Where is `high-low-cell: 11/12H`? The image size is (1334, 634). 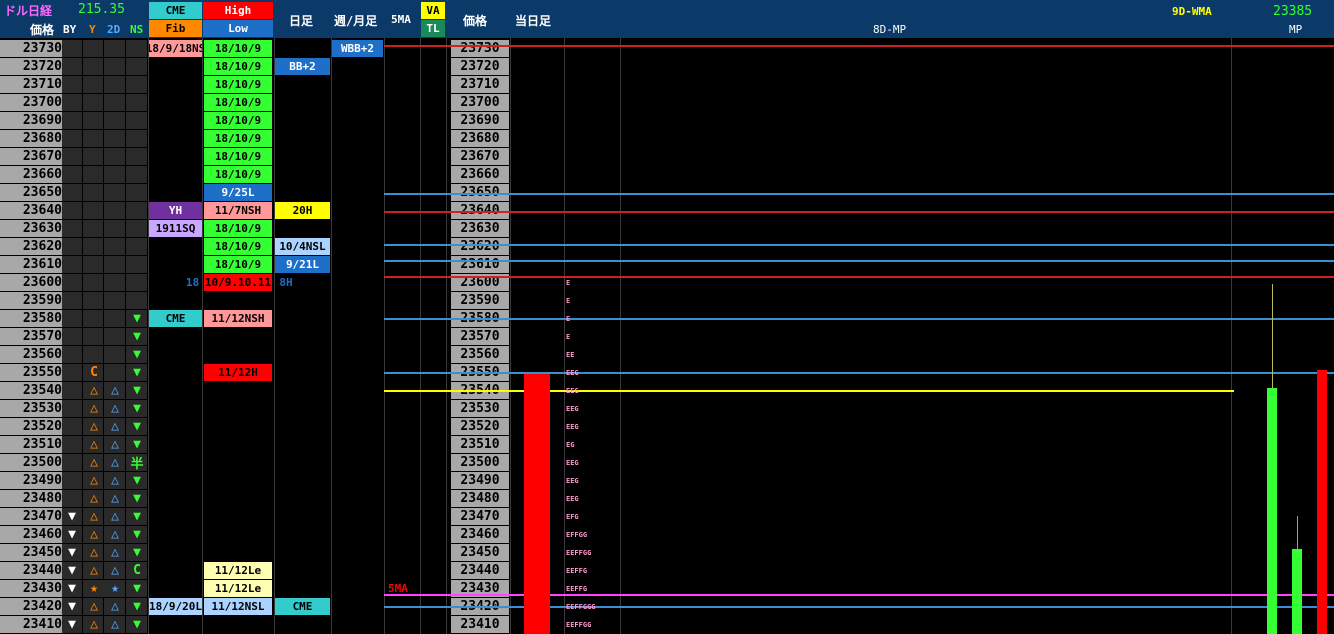
high-low-cell: 11/12H is located at coordinates (238, 372).